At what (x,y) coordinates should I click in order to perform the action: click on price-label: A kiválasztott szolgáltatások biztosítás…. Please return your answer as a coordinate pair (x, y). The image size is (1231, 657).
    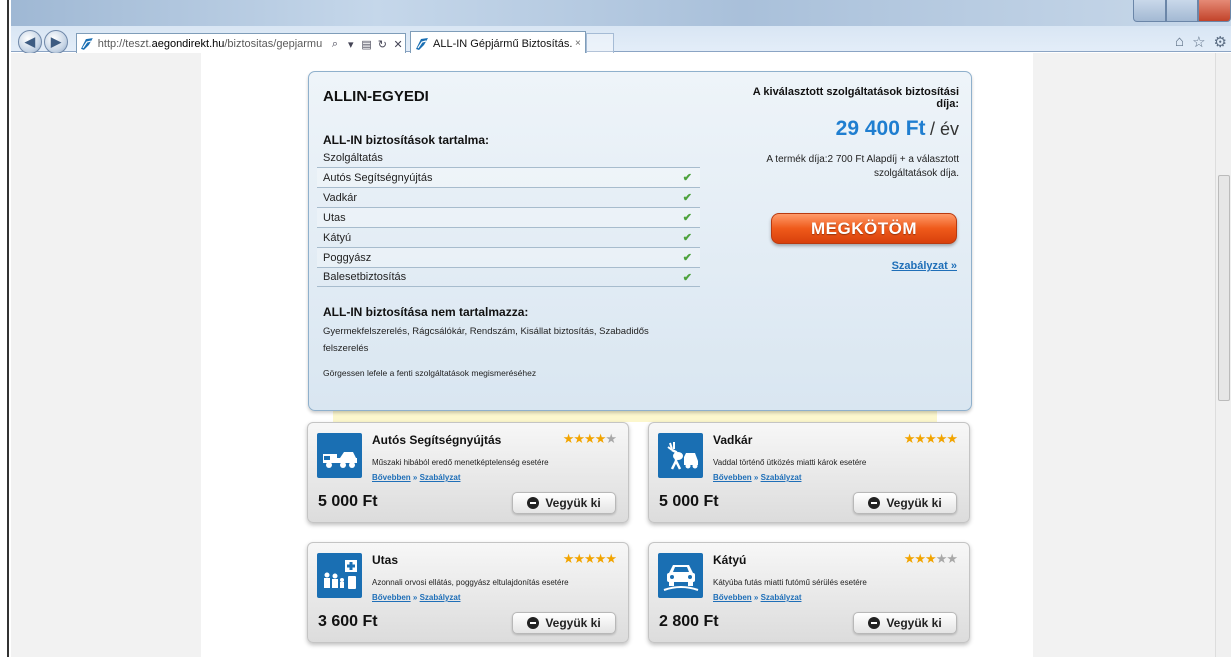
    Looking at the image, I should click on (855, 98).